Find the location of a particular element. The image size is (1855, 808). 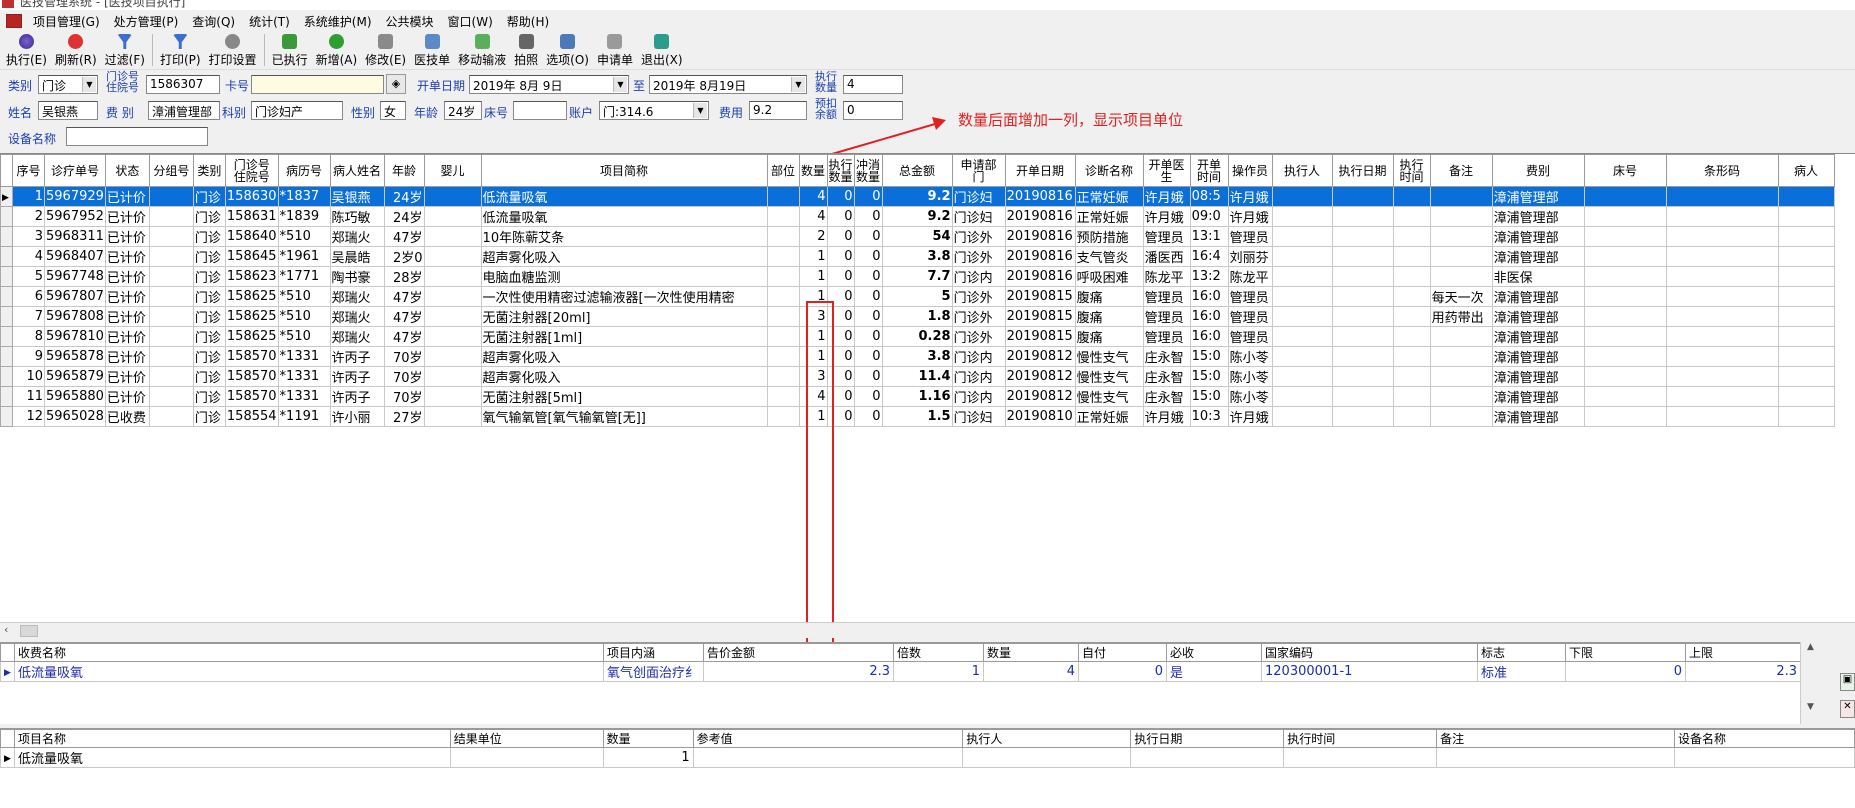

table-cell: 支气管炎 is located at coordinates (1109, 256).